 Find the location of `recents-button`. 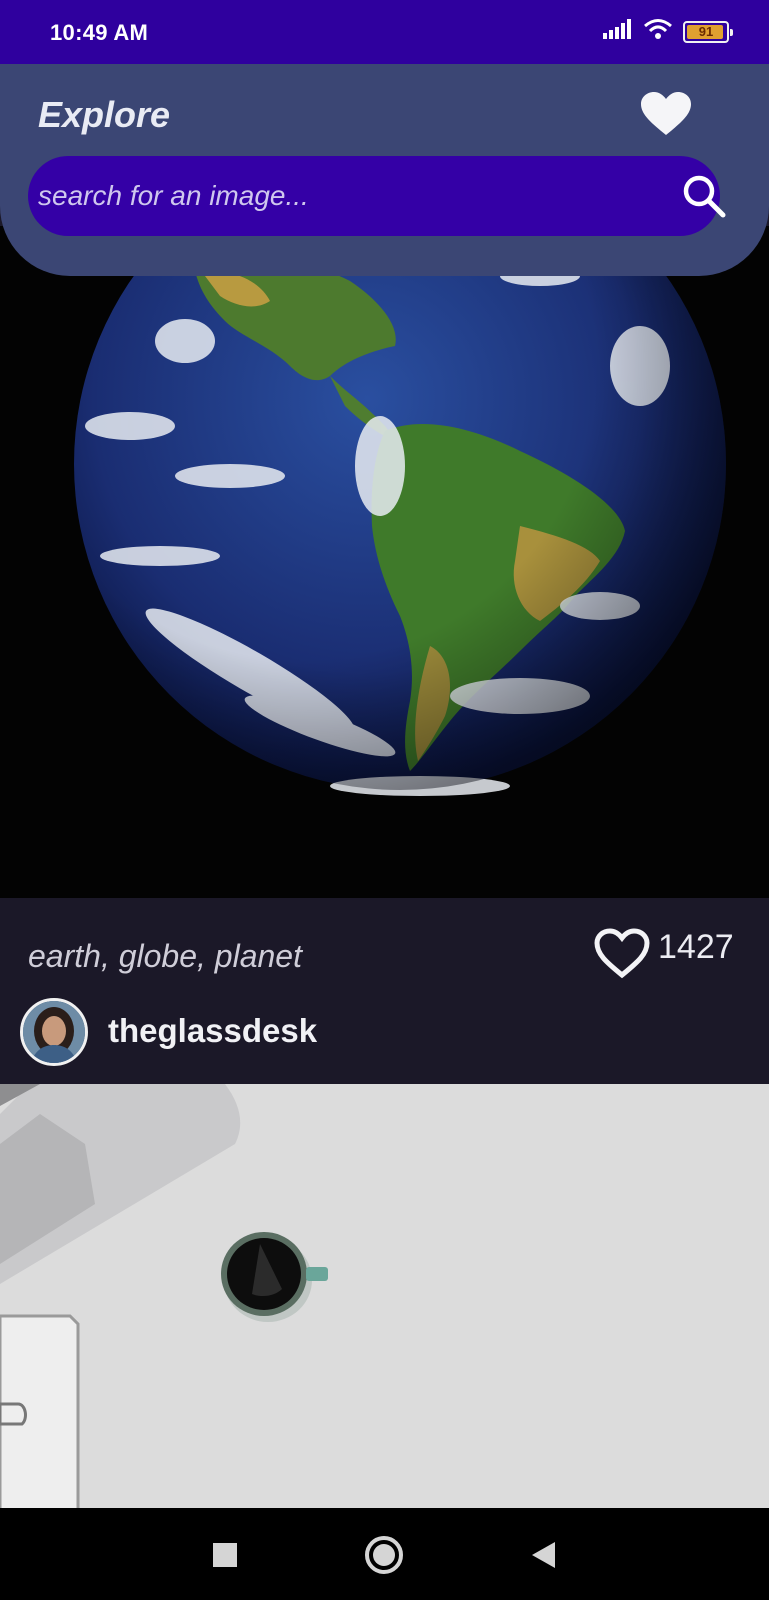

recents-button is located at coordinates (225, 1555).